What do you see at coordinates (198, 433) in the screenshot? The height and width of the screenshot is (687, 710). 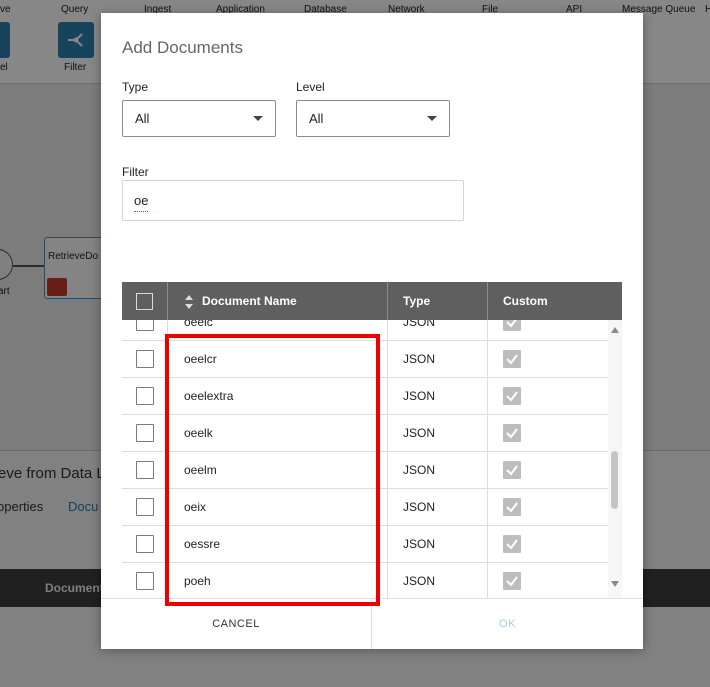 I see `document-name: oeelk` at bounding box center [198, 433].